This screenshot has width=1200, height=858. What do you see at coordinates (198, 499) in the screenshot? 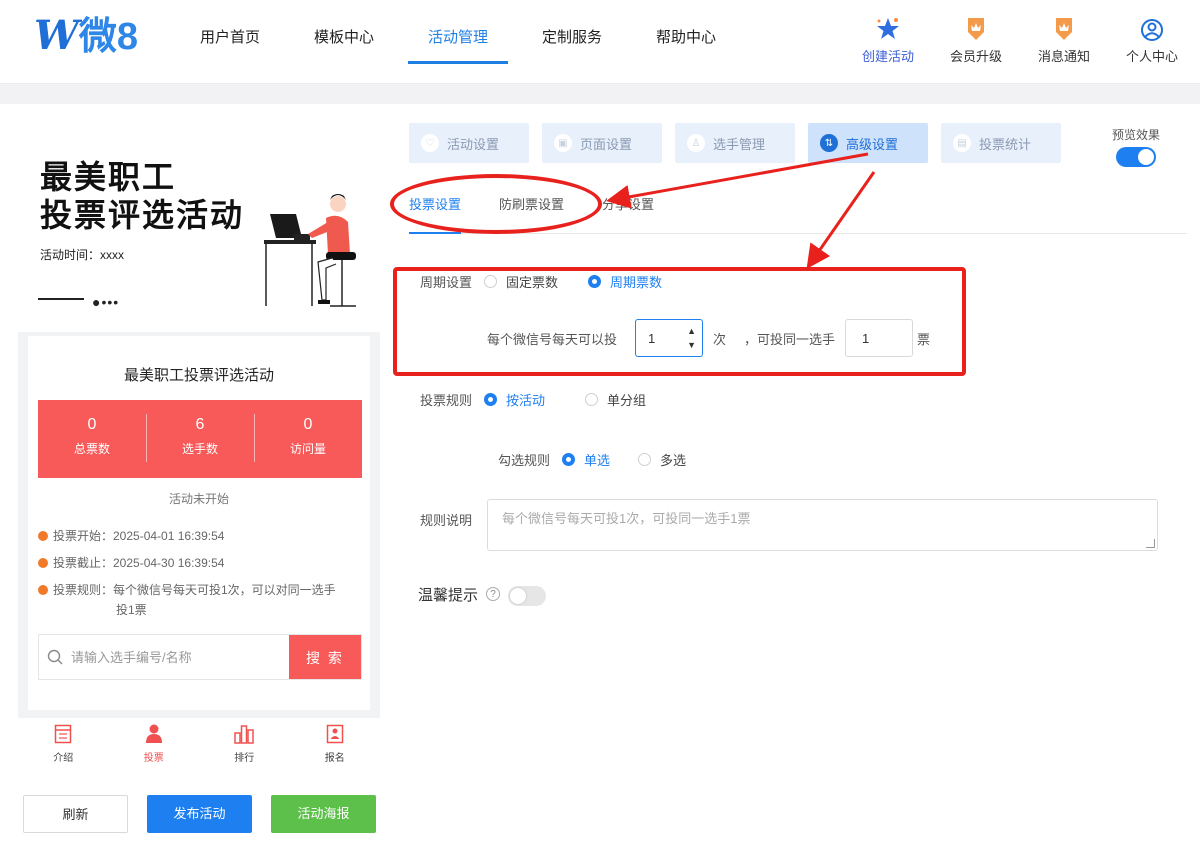
I see `activity-status: 活动未开始` at bounding box center [198, 499].